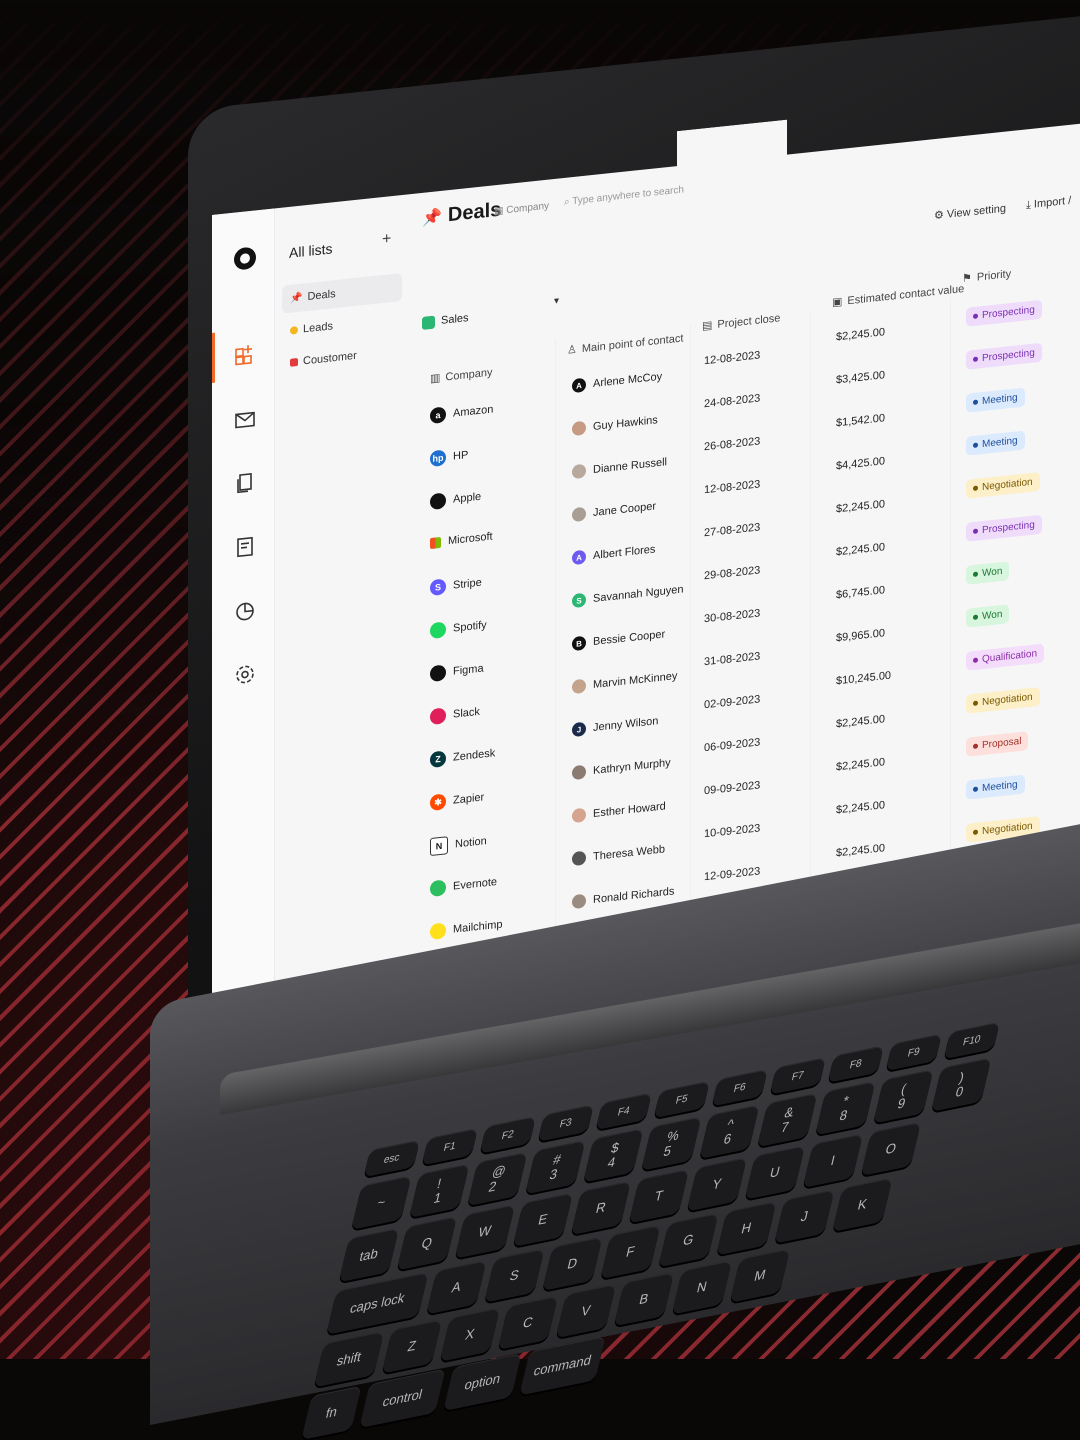  Describe the element at coordinates (614, 510) in the screenshot. I see `table-cell-contact: Jane Cooper` at that location.